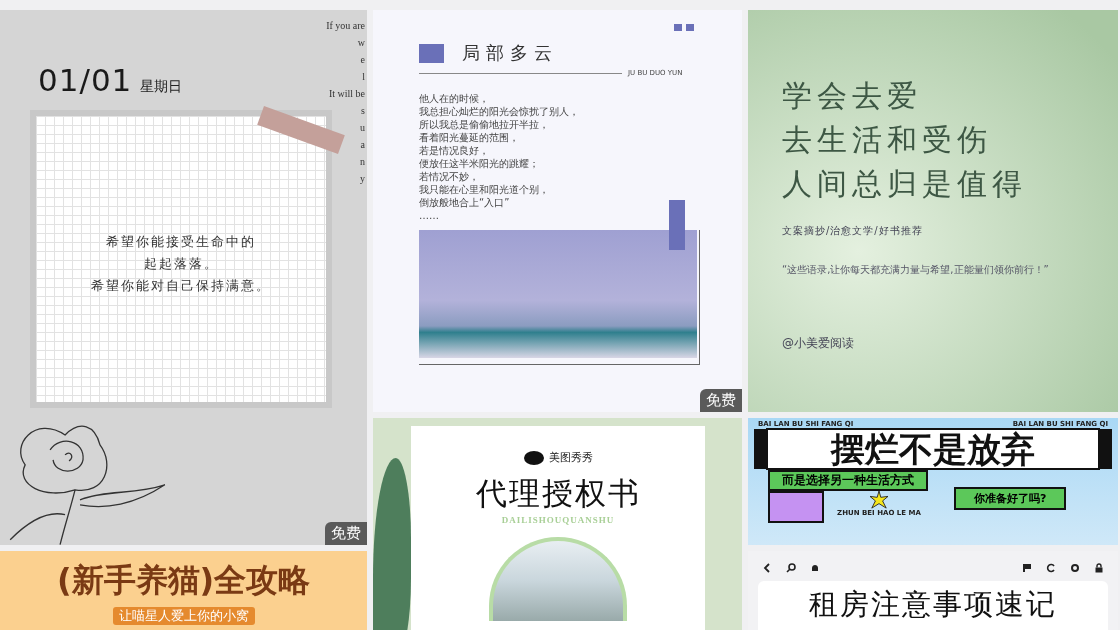  I want to click on flag-icon, so click(1027, 568).